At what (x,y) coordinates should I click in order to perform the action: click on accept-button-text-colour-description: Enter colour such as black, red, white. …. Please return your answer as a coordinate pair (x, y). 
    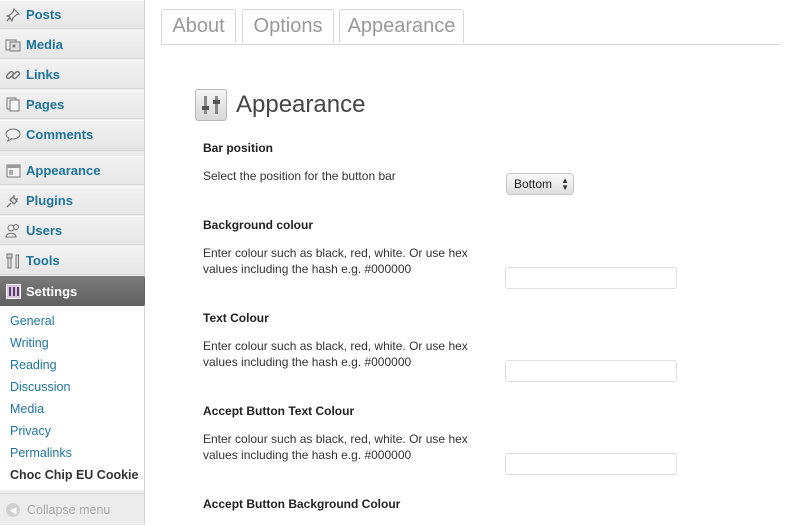
    Looking at the image, I should click on (335, 447).